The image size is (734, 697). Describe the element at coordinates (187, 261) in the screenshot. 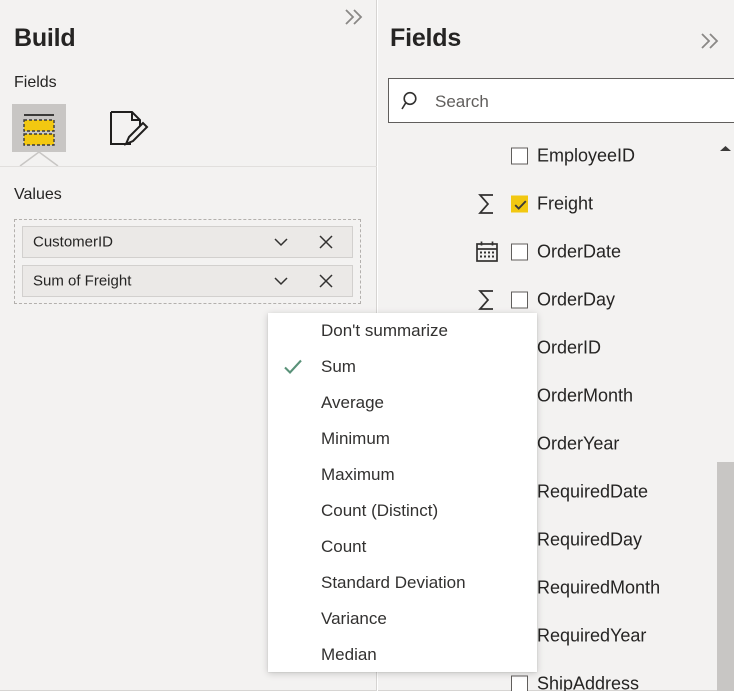

I see `values-drop-zone: CustomerID Sum of Freight` at that location.